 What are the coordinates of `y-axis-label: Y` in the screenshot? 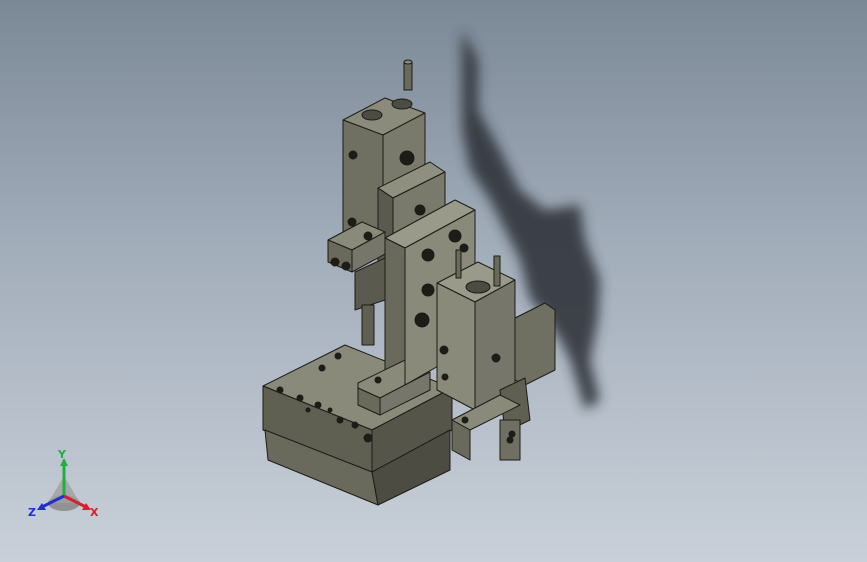 It's located at (62, 454).